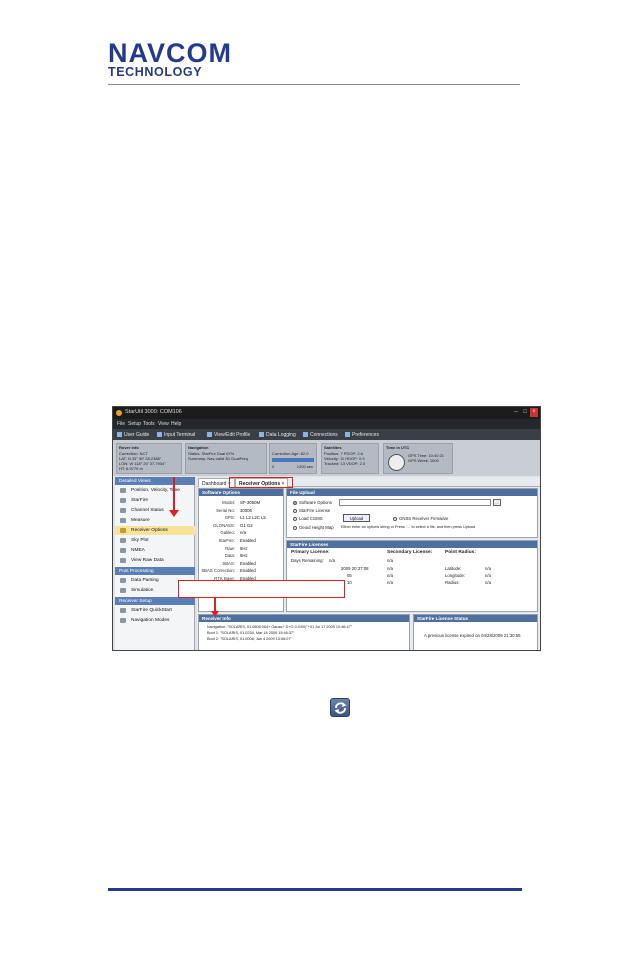 The height and width of the screenshot is (954, 618). Describe the element at coordinates (155, 620) in the screenshot. I see `sidebar-item-navigation-modes: Navigation Modes` at that location.